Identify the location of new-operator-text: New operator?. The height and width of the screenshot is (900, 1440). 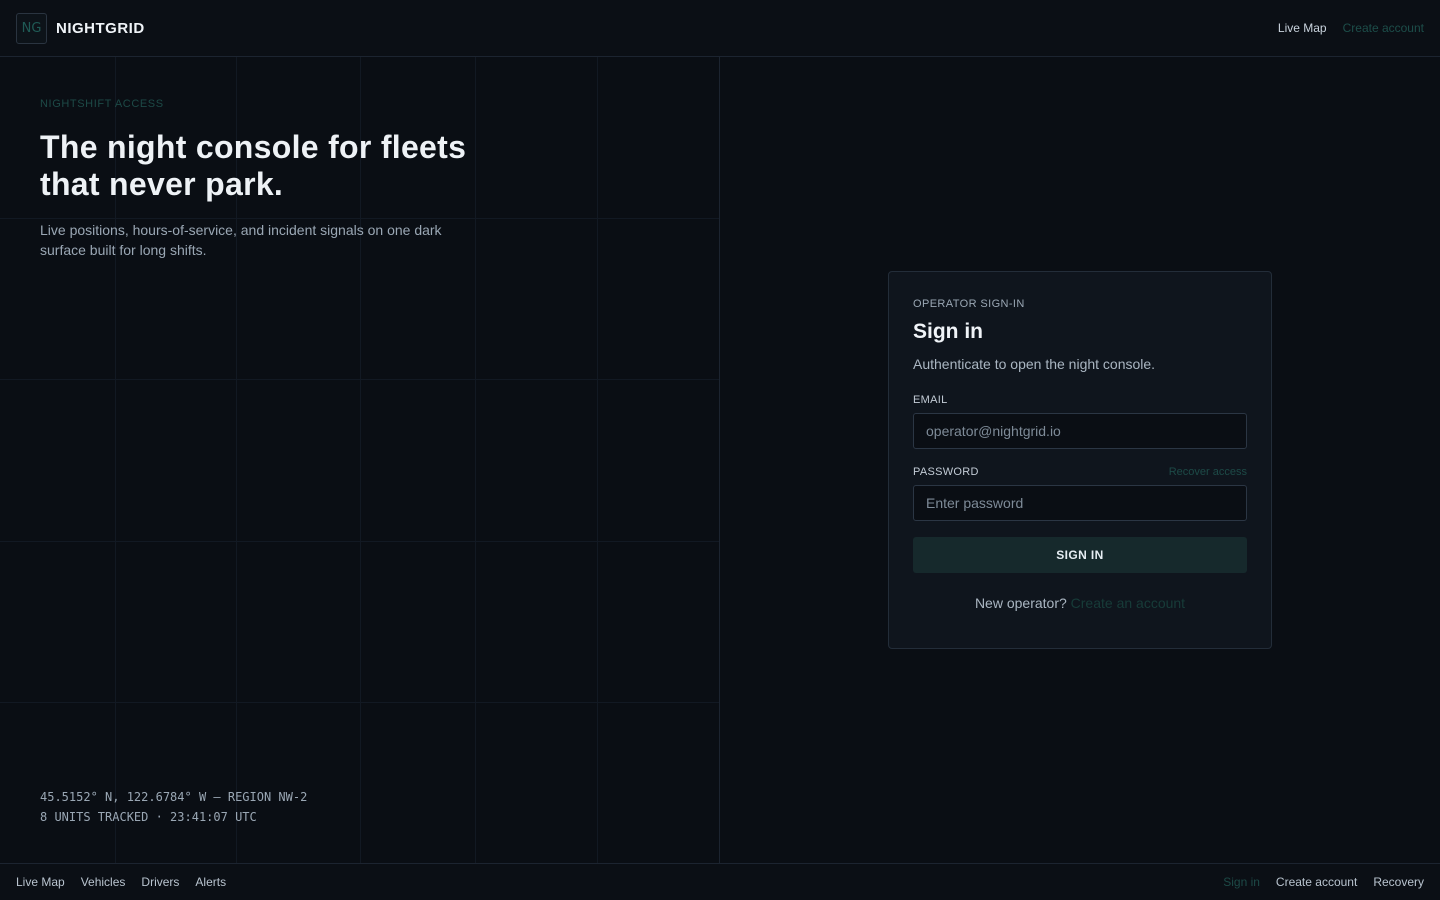
(1020, 603).